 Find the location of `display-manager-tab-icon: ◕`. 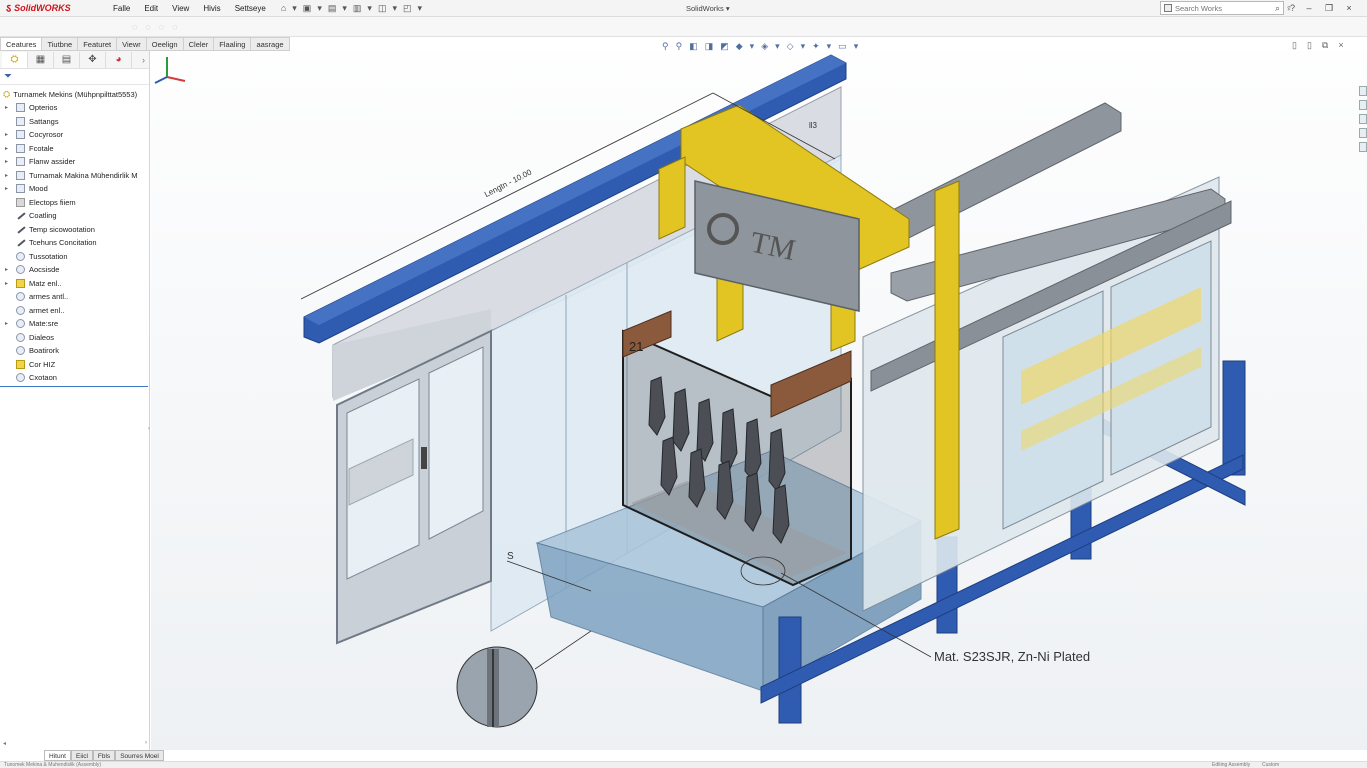

display-manager-tab-icon: ◕ is located at coordinates (119, 59).